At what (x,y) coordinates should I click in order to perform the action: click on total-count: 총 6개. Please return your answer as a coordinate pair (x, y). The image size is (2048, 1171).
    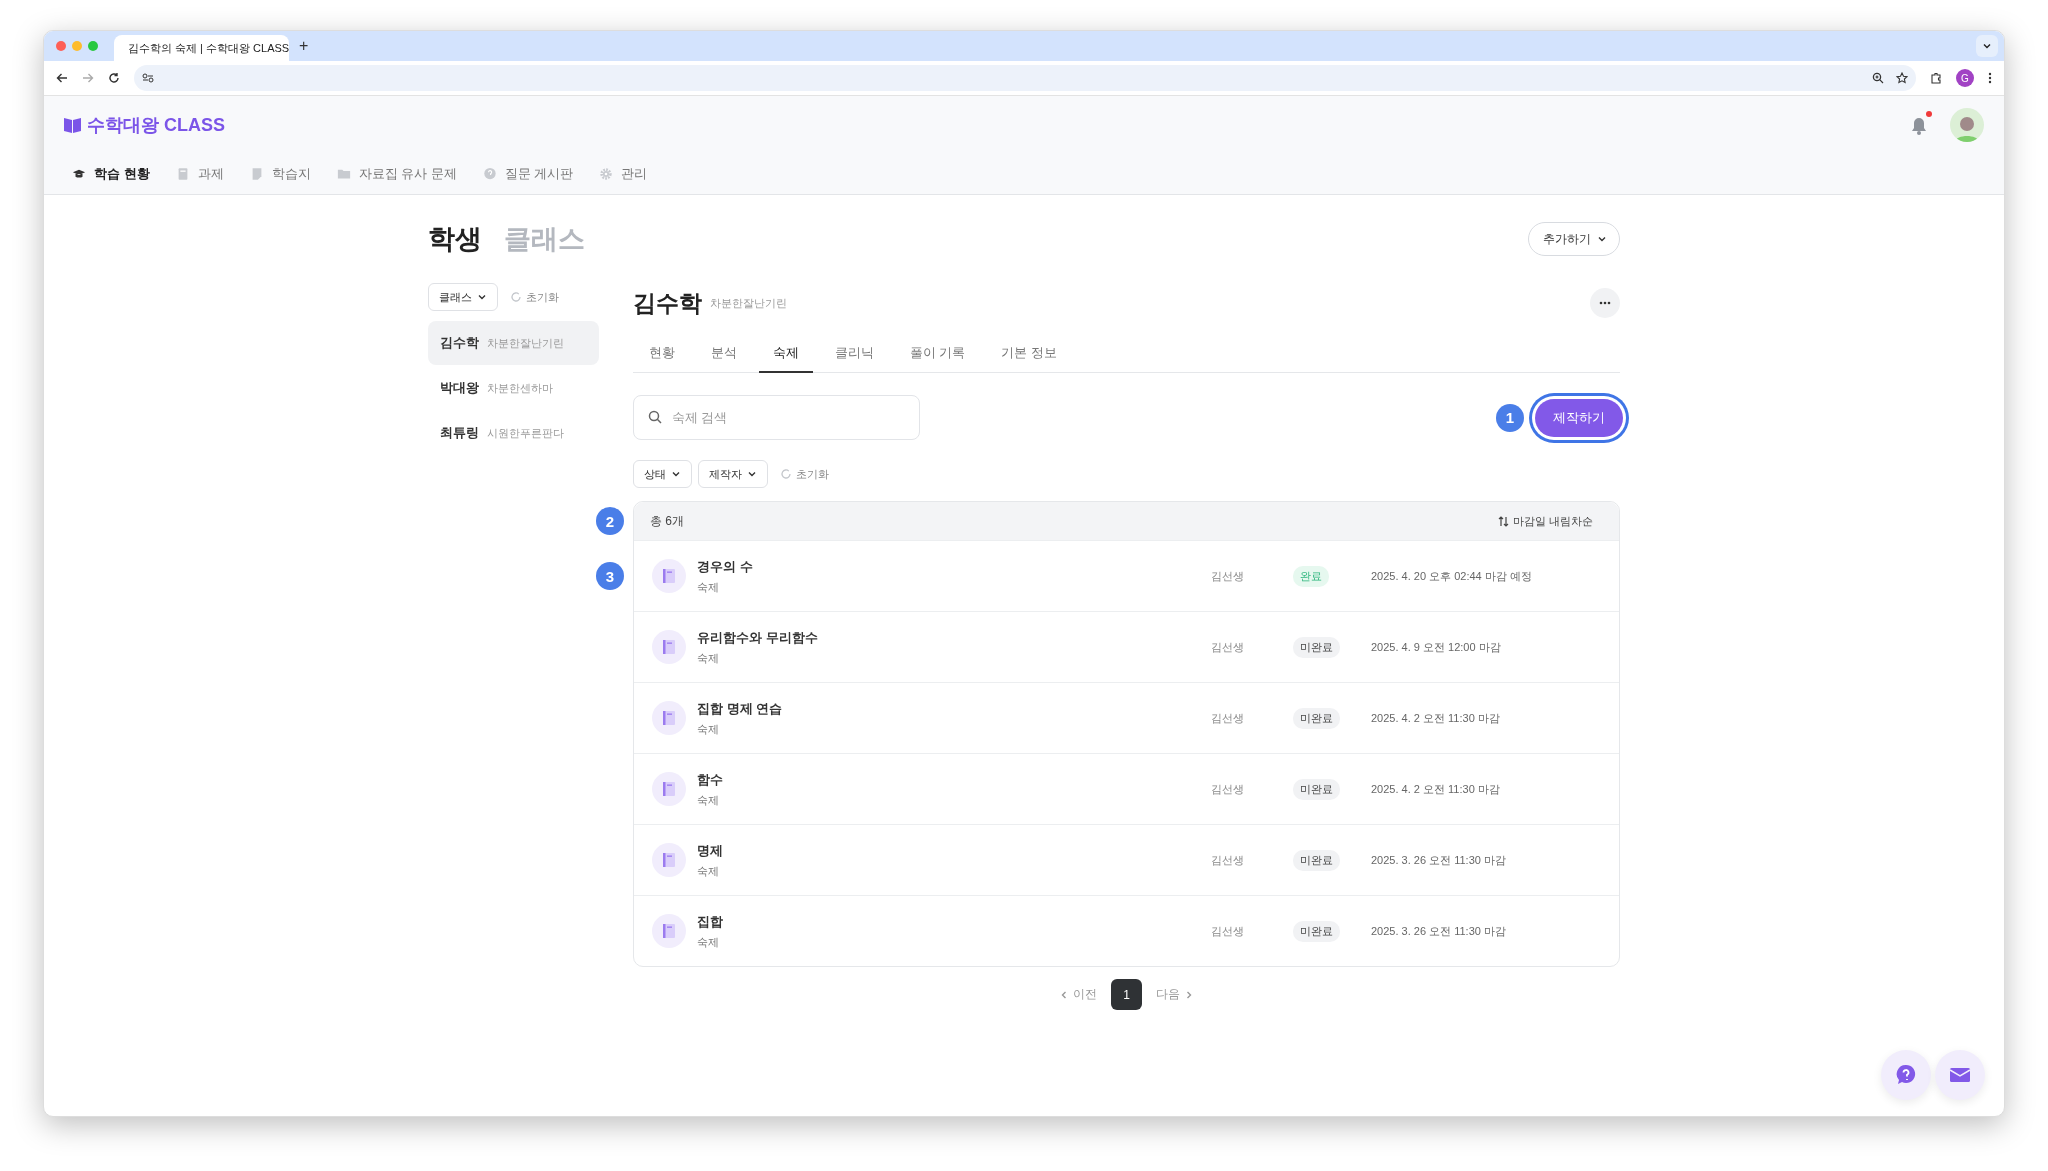
    Looking at the image, I should click on (667, 521).